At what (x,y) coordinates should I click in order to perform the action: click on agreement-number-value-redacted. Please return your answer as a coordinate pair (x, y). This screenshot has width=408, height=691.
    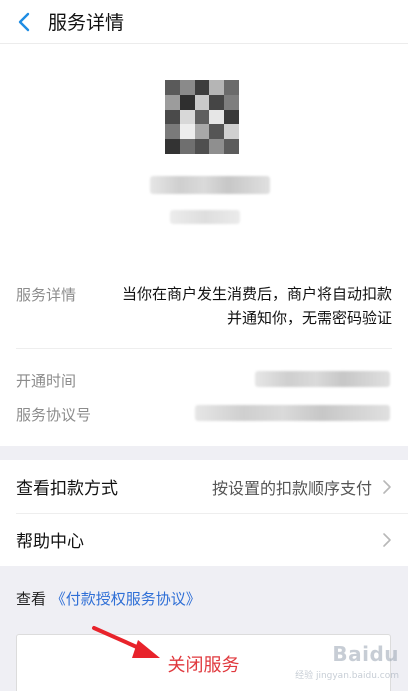
    Looking at the image, I should click on (292, 413).